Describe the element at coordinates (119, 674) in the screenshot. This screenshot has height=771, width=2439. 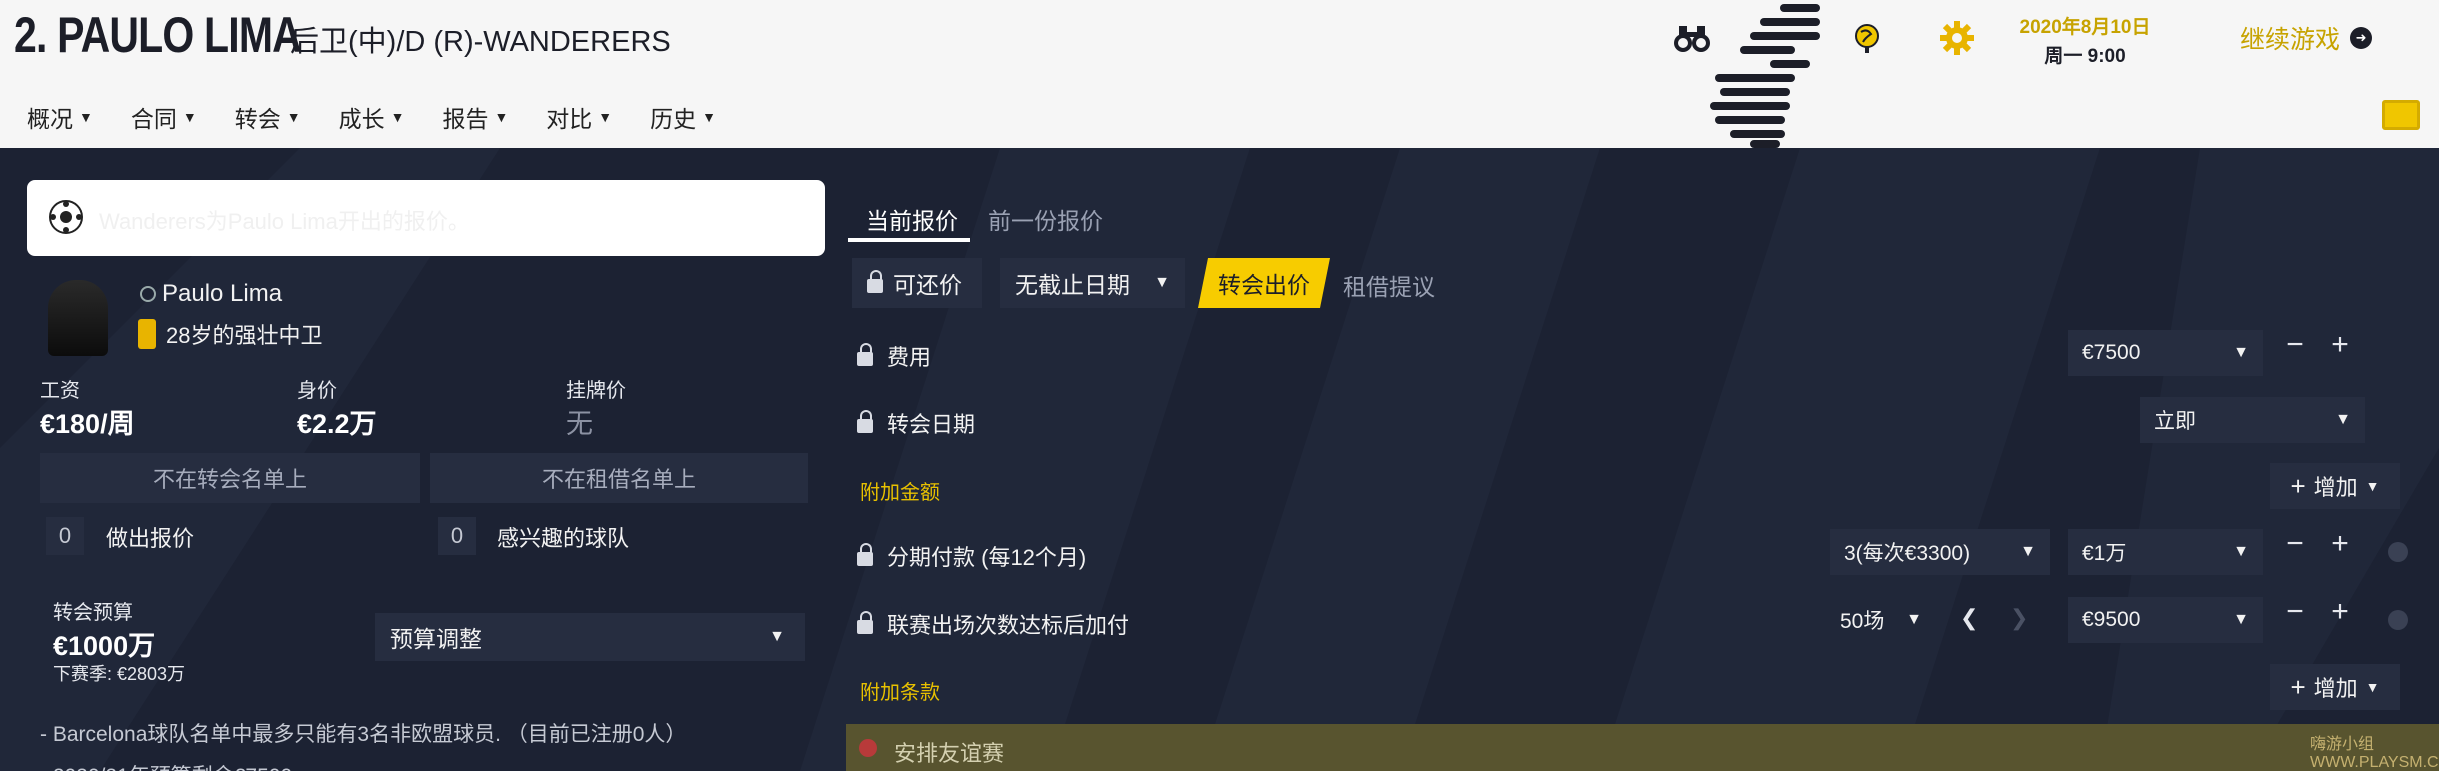
I see `budget-next-season: 下赛季: €2803万` at that location.